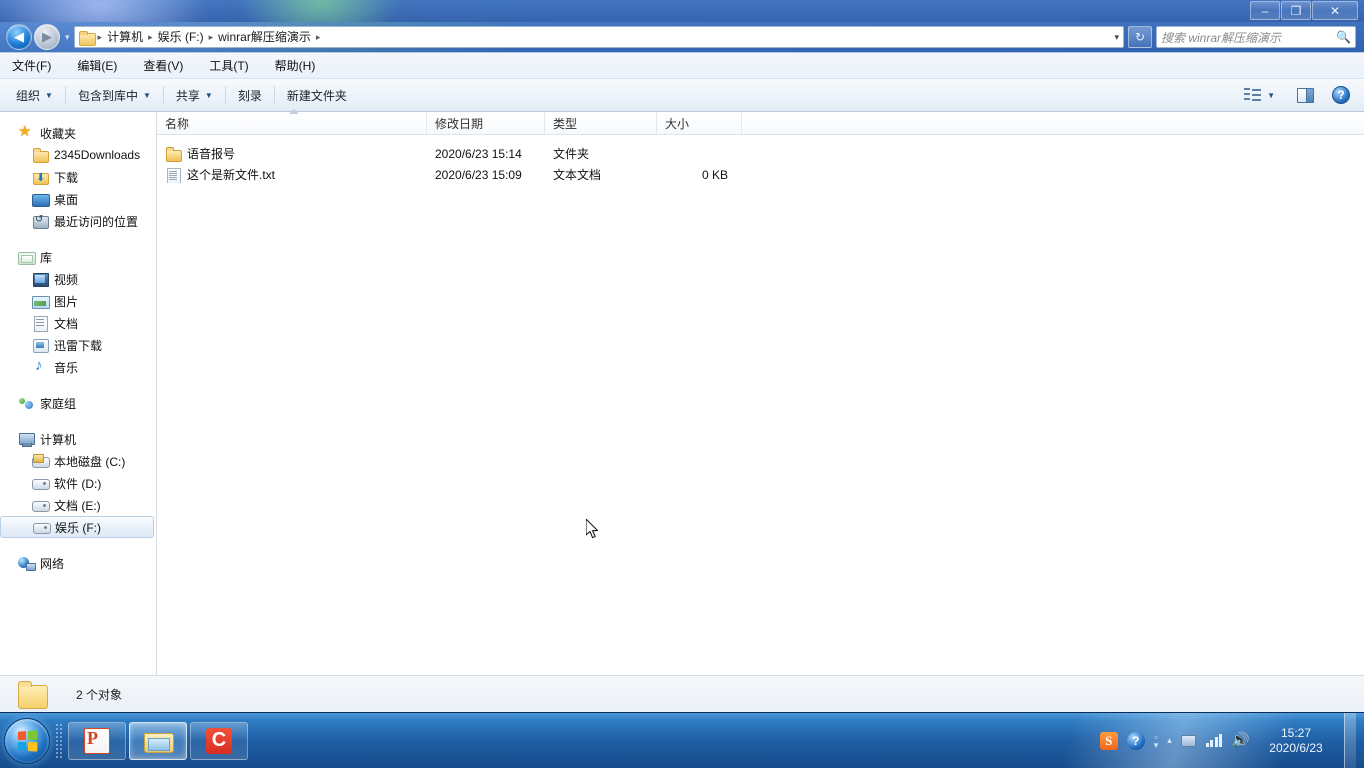 This screenshot has width=1364, height=768. Describe the element at coordinates (1335, 10) in the screenshot. I see `close-button: ✕` at that location.